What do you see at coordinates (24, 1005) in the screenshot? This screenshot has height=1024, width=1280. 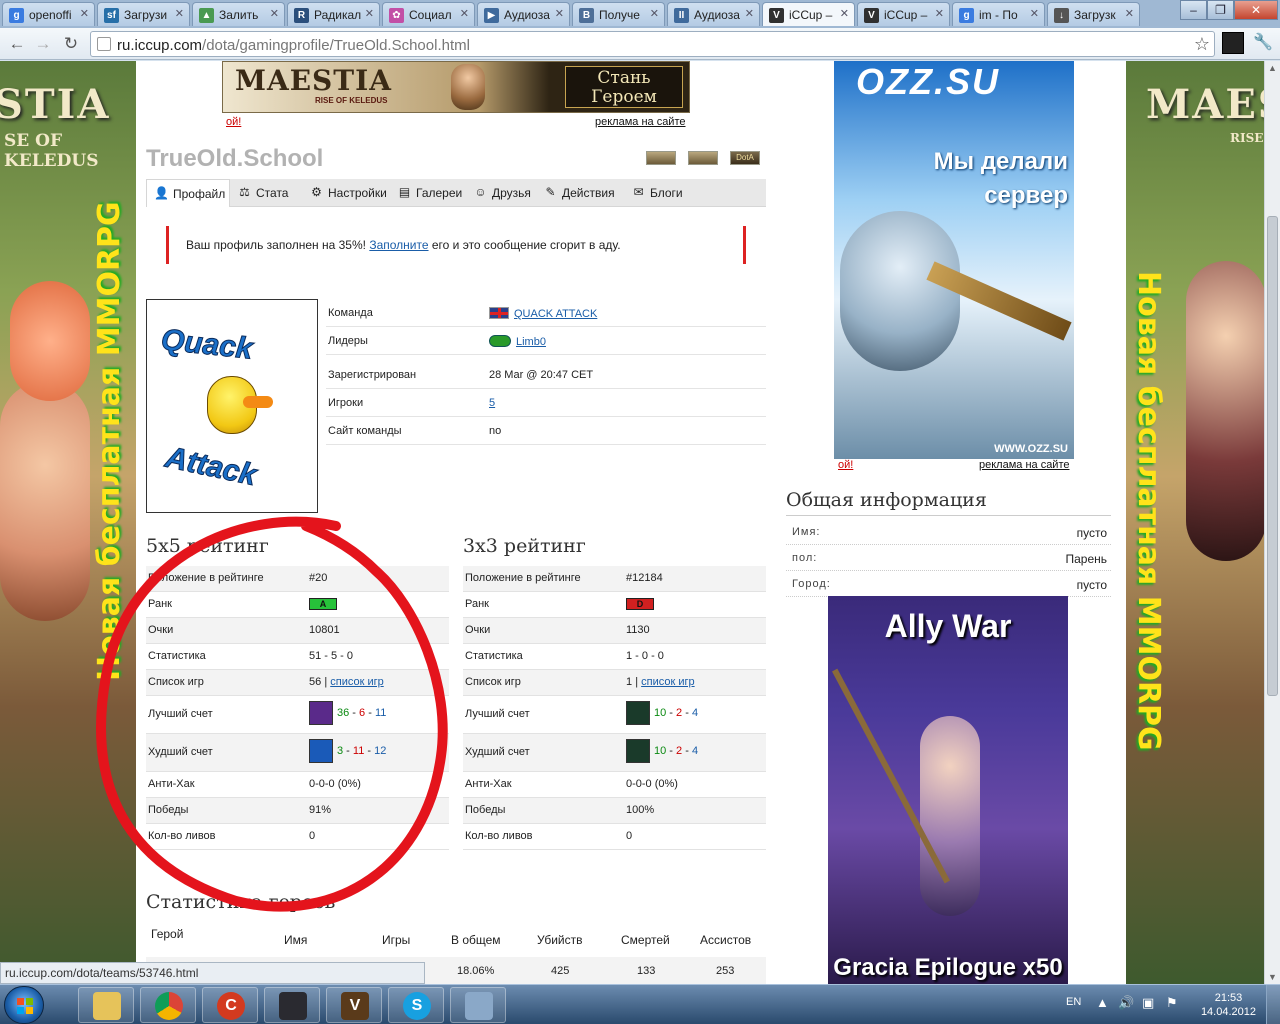 I see `start-button` at bounding box center [24, 1005].